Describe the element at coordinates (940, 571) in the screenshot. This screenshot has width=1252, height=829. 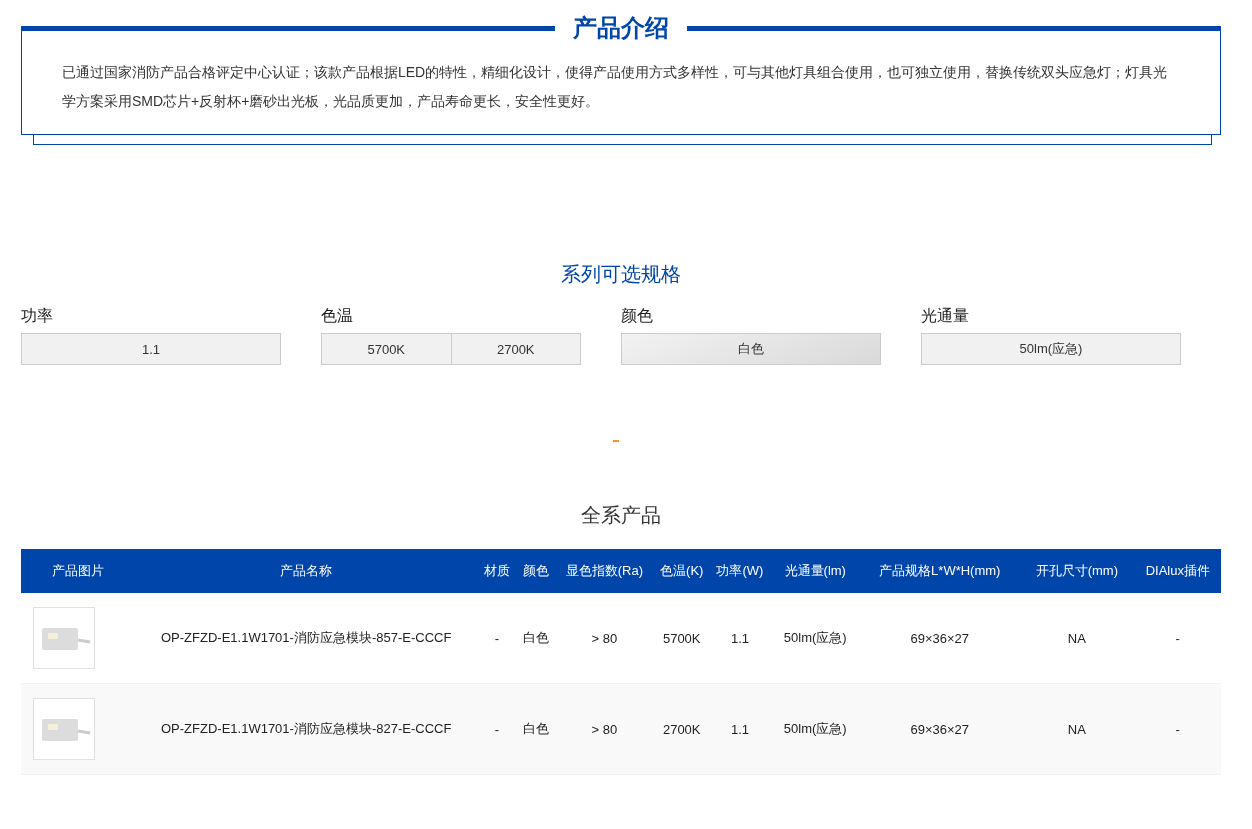
I see `column-header: 产品规格L*W*H(mm)` at that location.